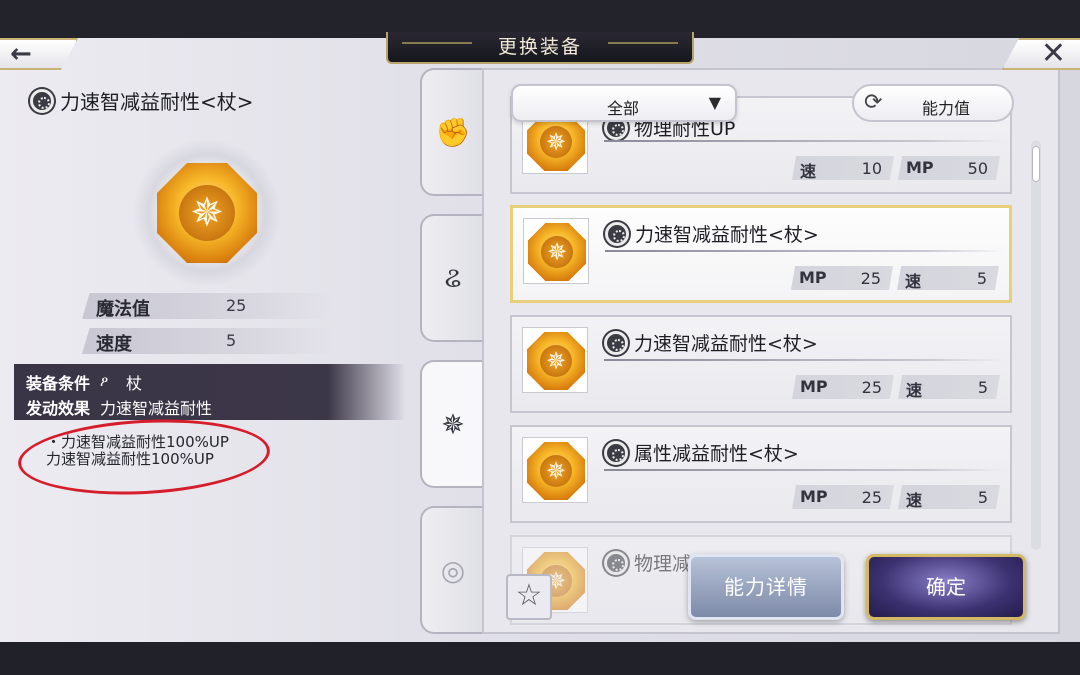  What do you see at coordinates (21, 54) in the screenshot?
I see `back-arrow-icon: ←` at bounding box center [21, 54].